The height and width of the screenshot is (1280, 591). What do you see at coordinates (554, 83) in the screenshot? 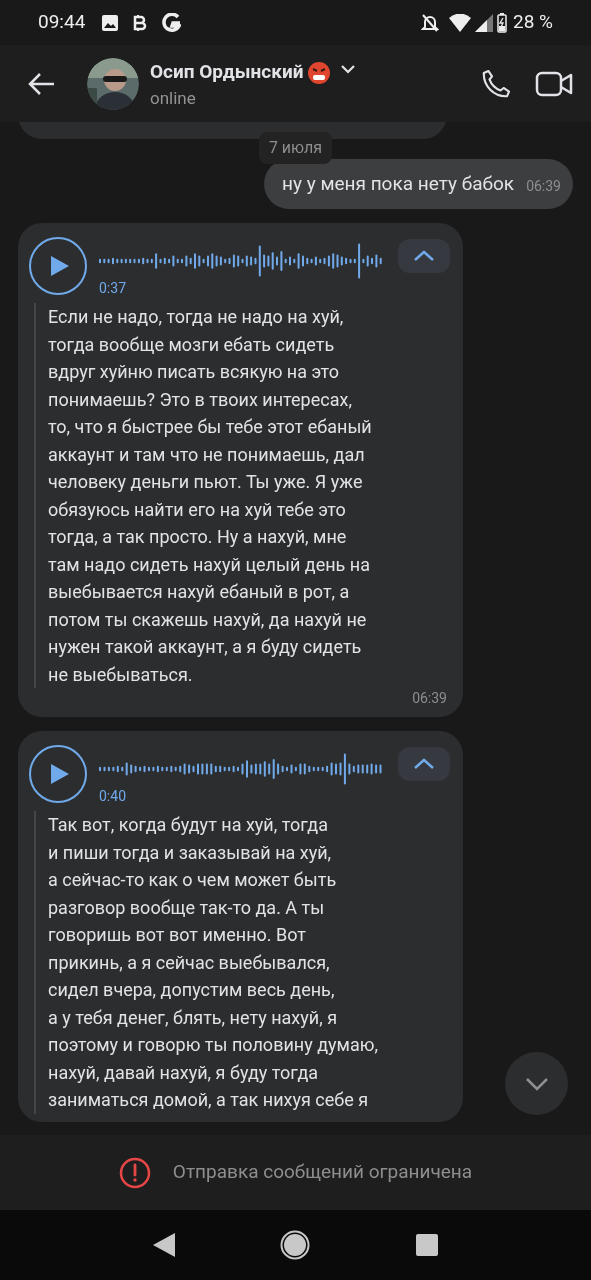
I see `video-camera-icon` at bounding box center [554, 83].